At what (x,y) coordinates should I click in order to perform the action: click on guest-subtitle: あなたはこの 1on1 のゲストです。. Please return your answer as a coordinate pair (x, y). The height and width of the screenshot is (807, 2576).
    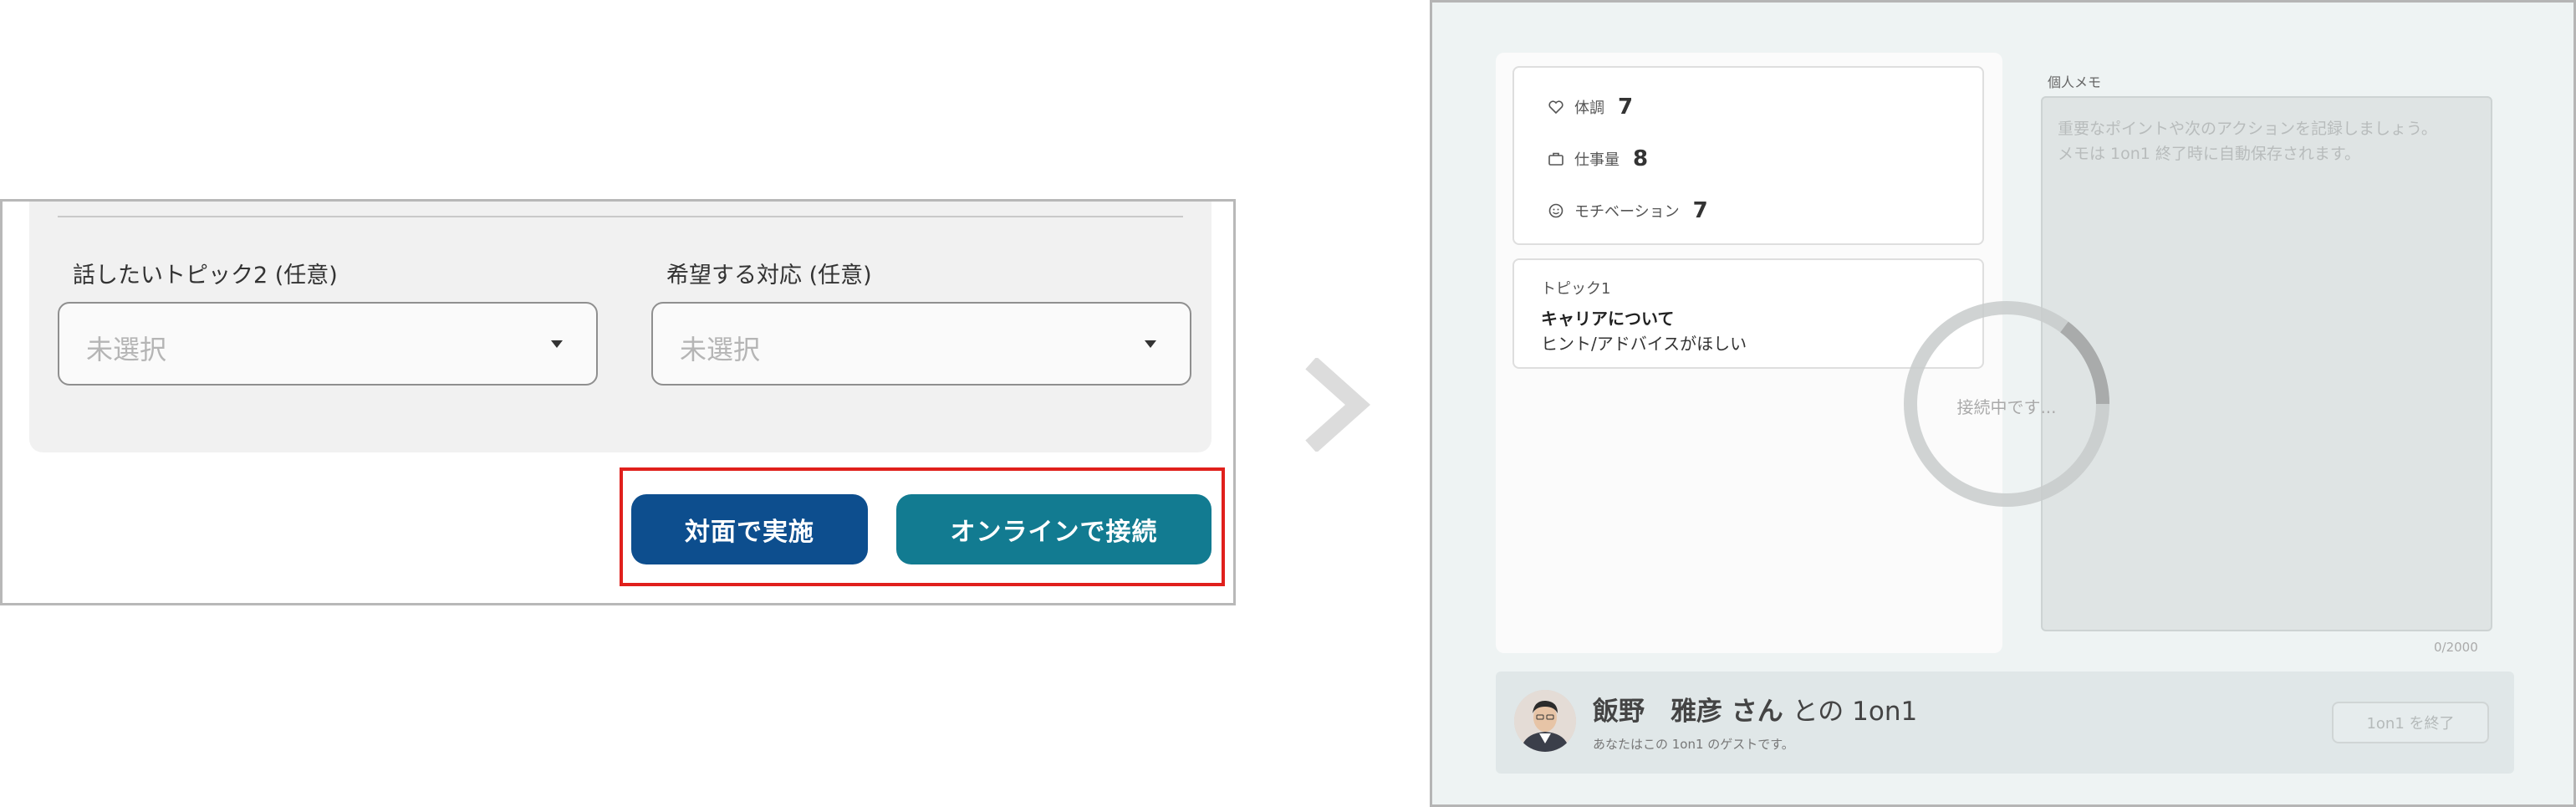
    Looking at the image, I should click on (1694, 744).